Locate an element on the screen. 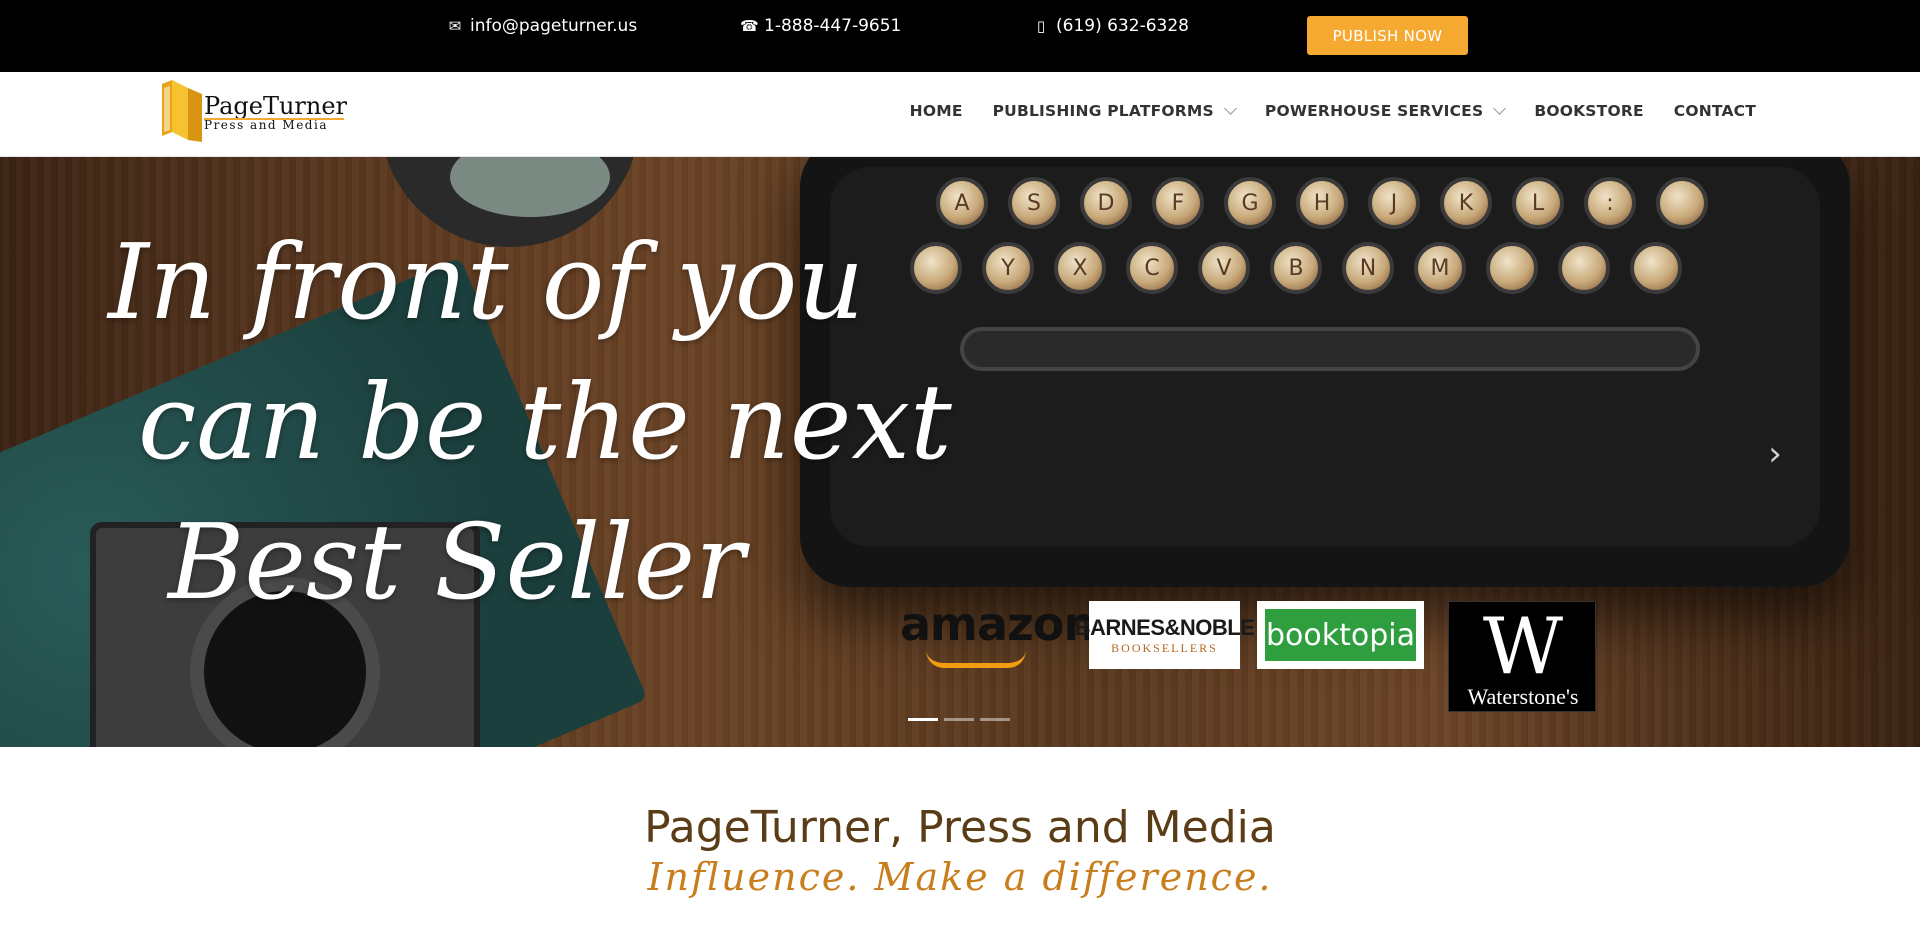  nav-bookstore: BOOKSTORE is located at coordinates (1588, 111).